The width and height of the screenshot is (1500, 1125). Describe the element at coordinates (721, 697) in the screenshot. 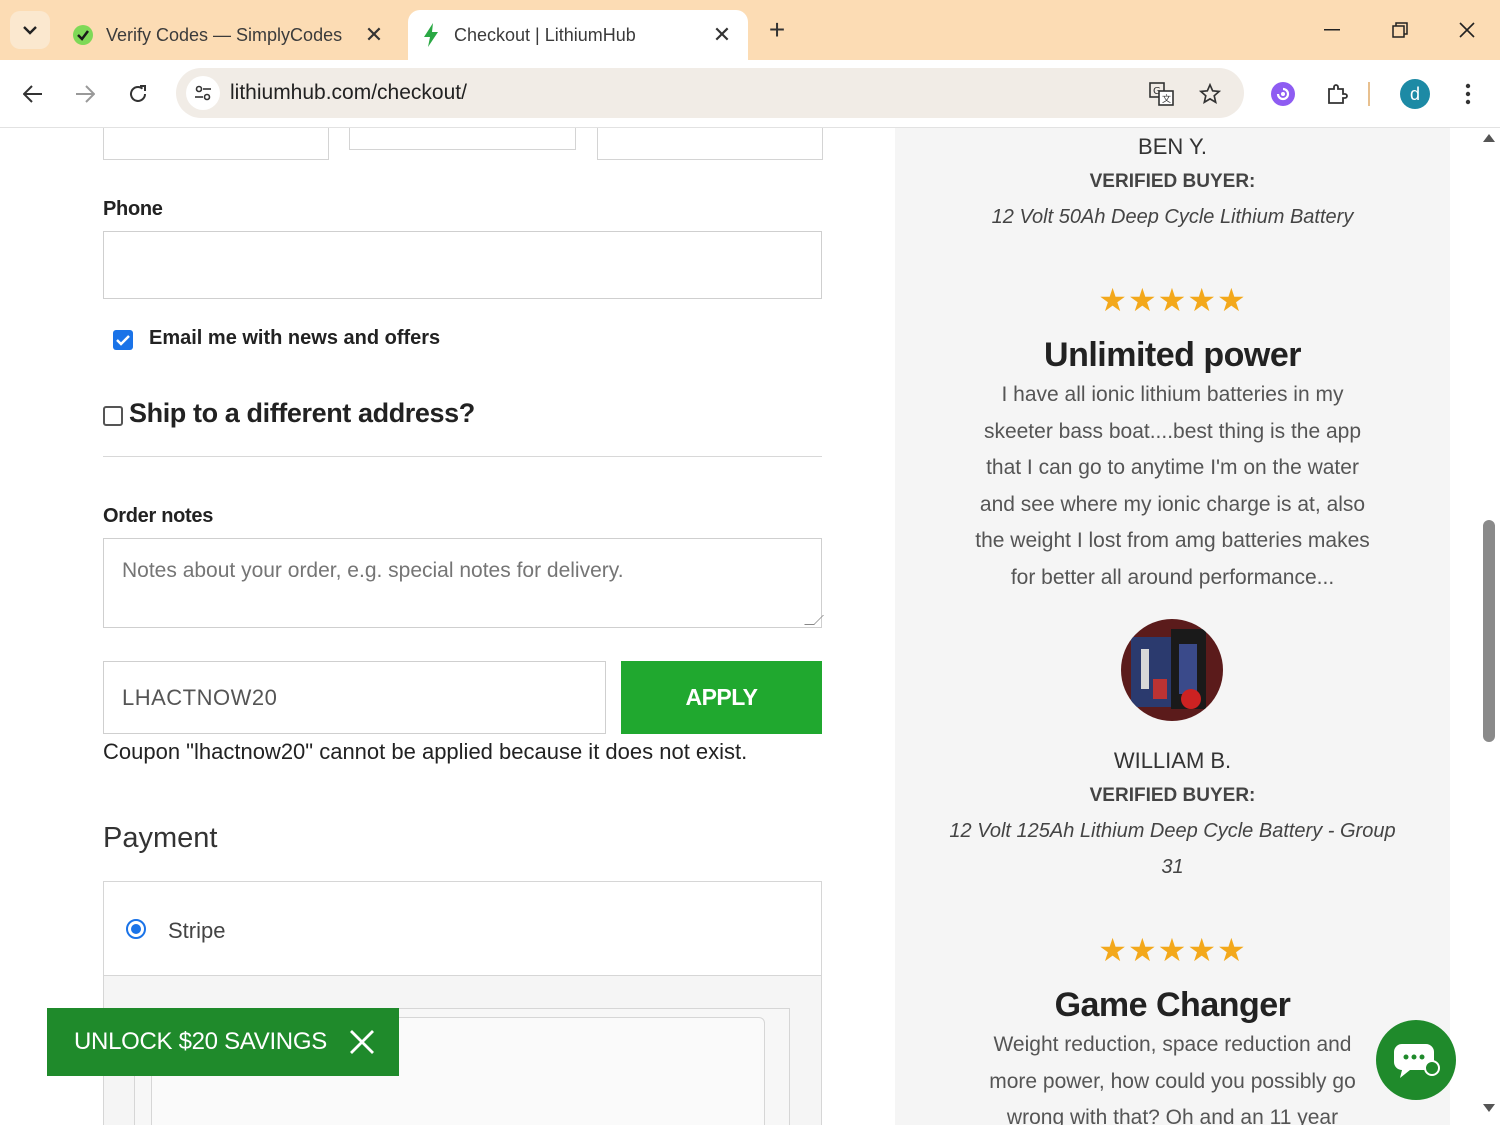

I see `apply-coupon-button: APPLY` at that location.